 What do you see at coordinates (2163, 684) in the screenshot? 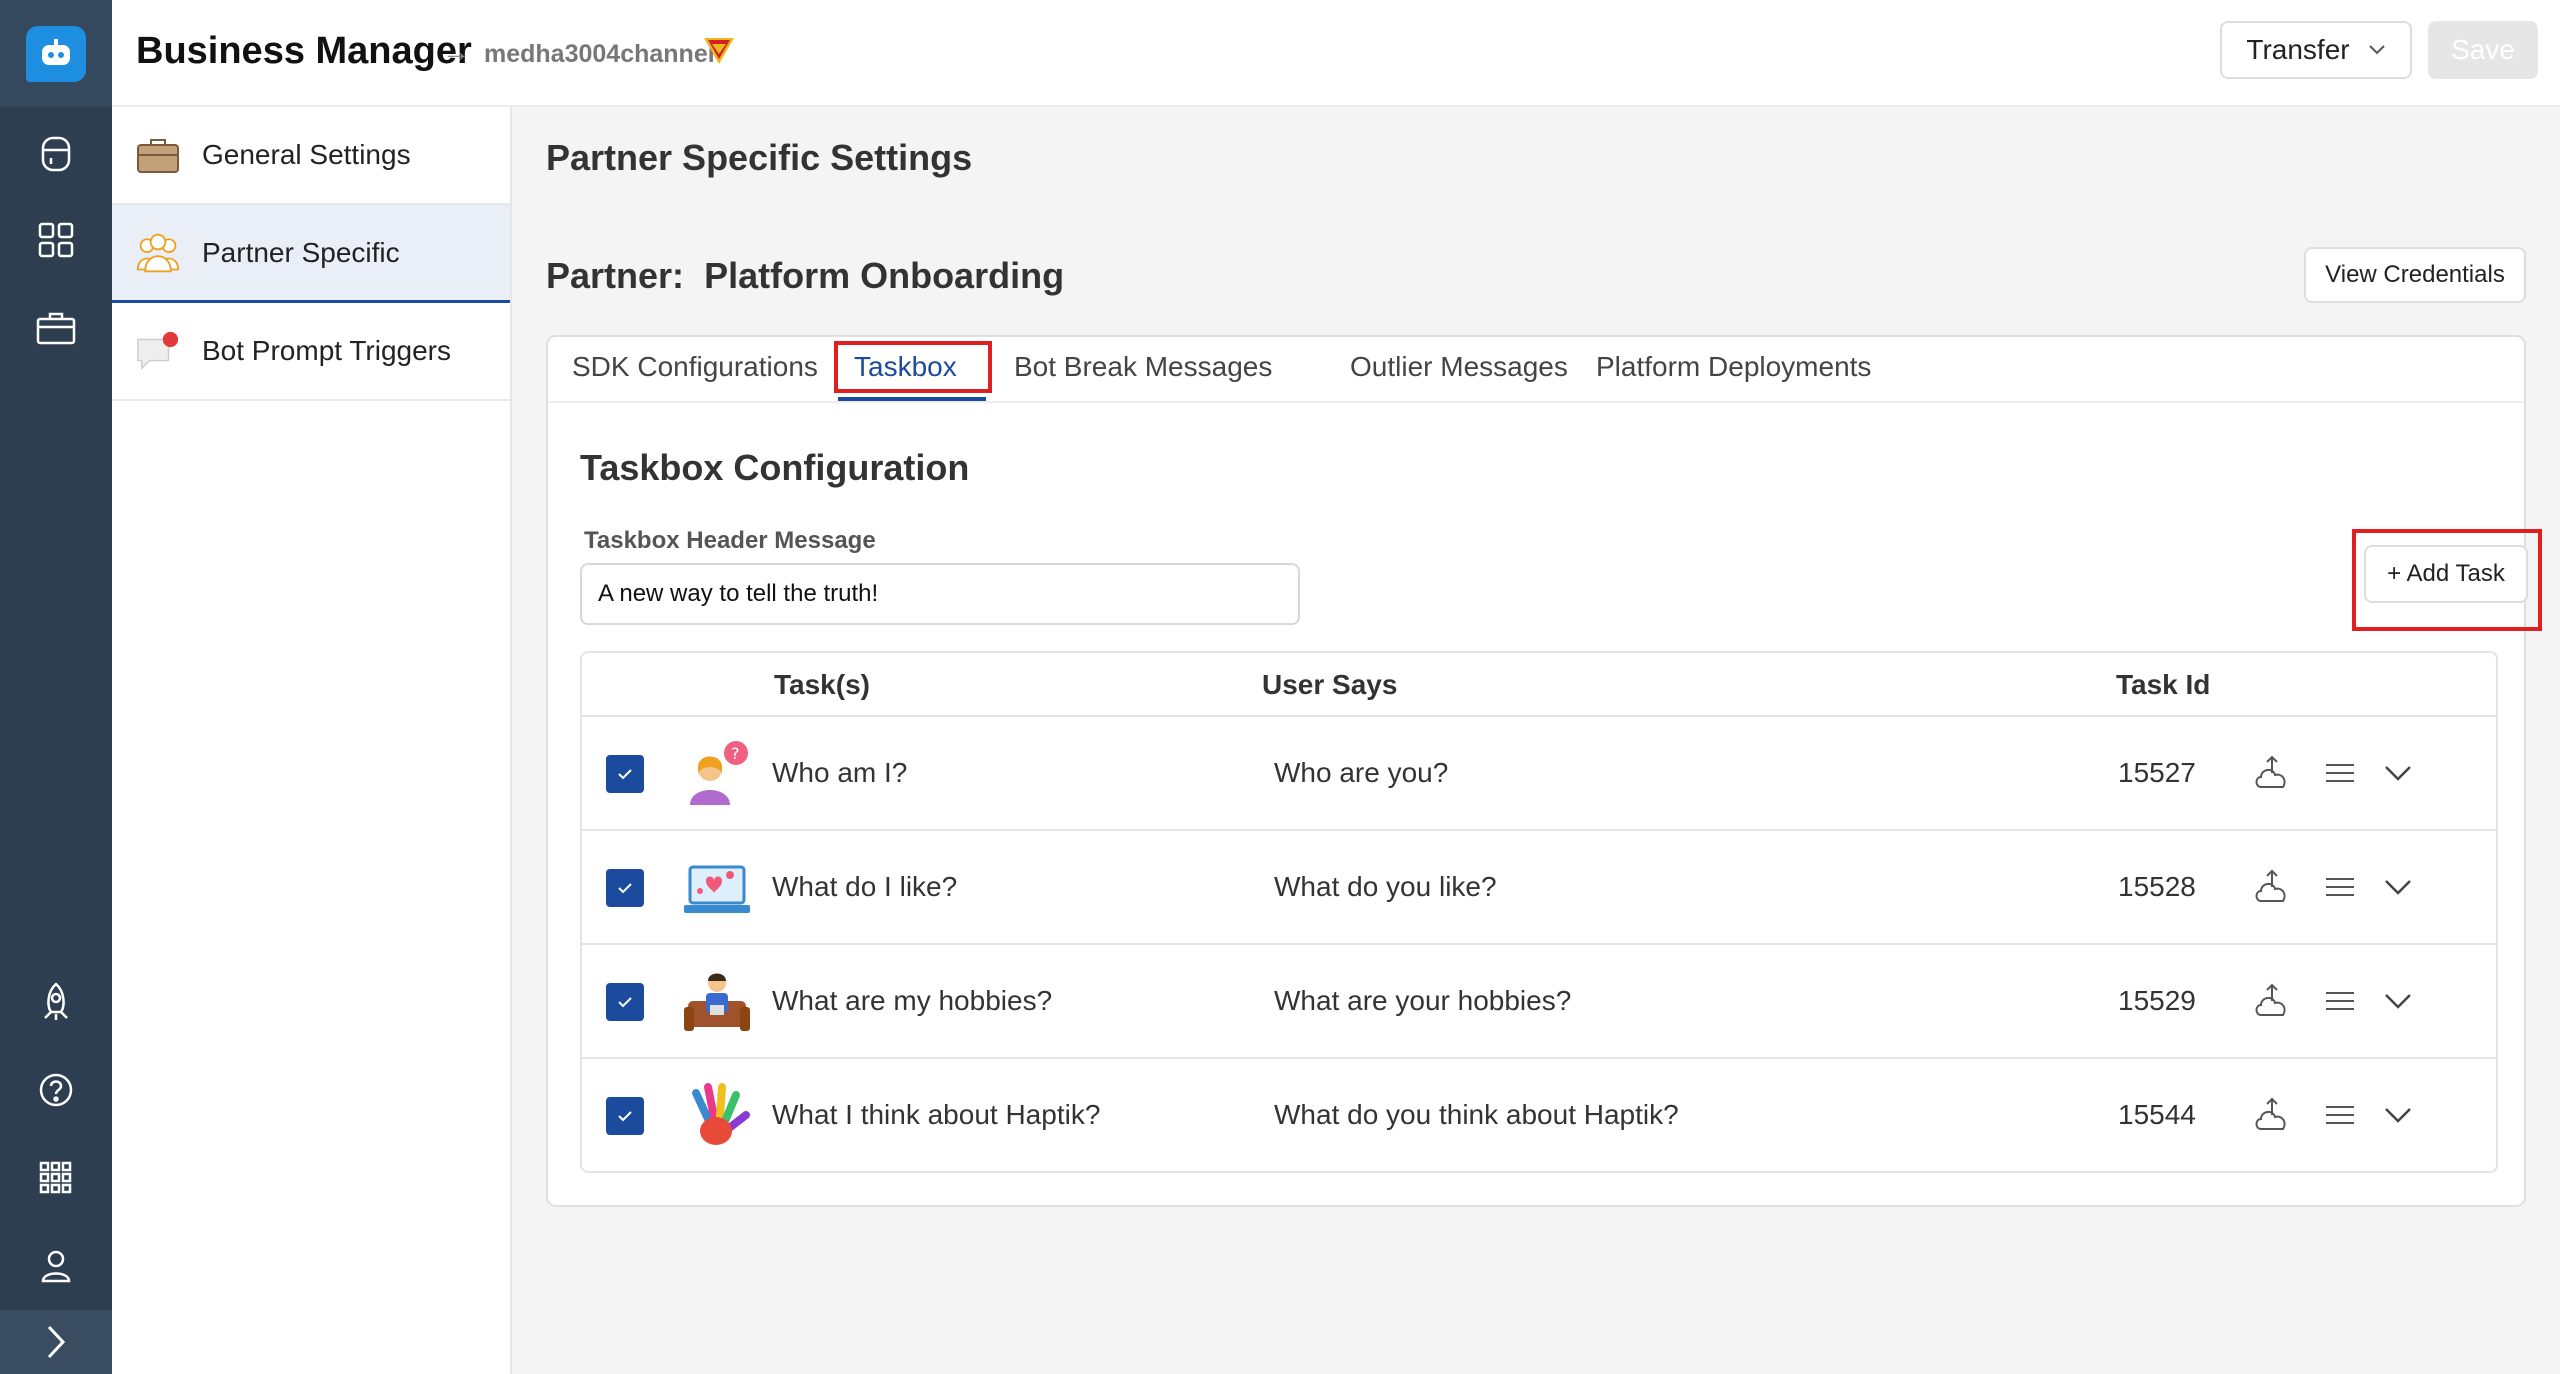
I see `column-header-task-id: Task Id` at bounding box center [2163, 684].